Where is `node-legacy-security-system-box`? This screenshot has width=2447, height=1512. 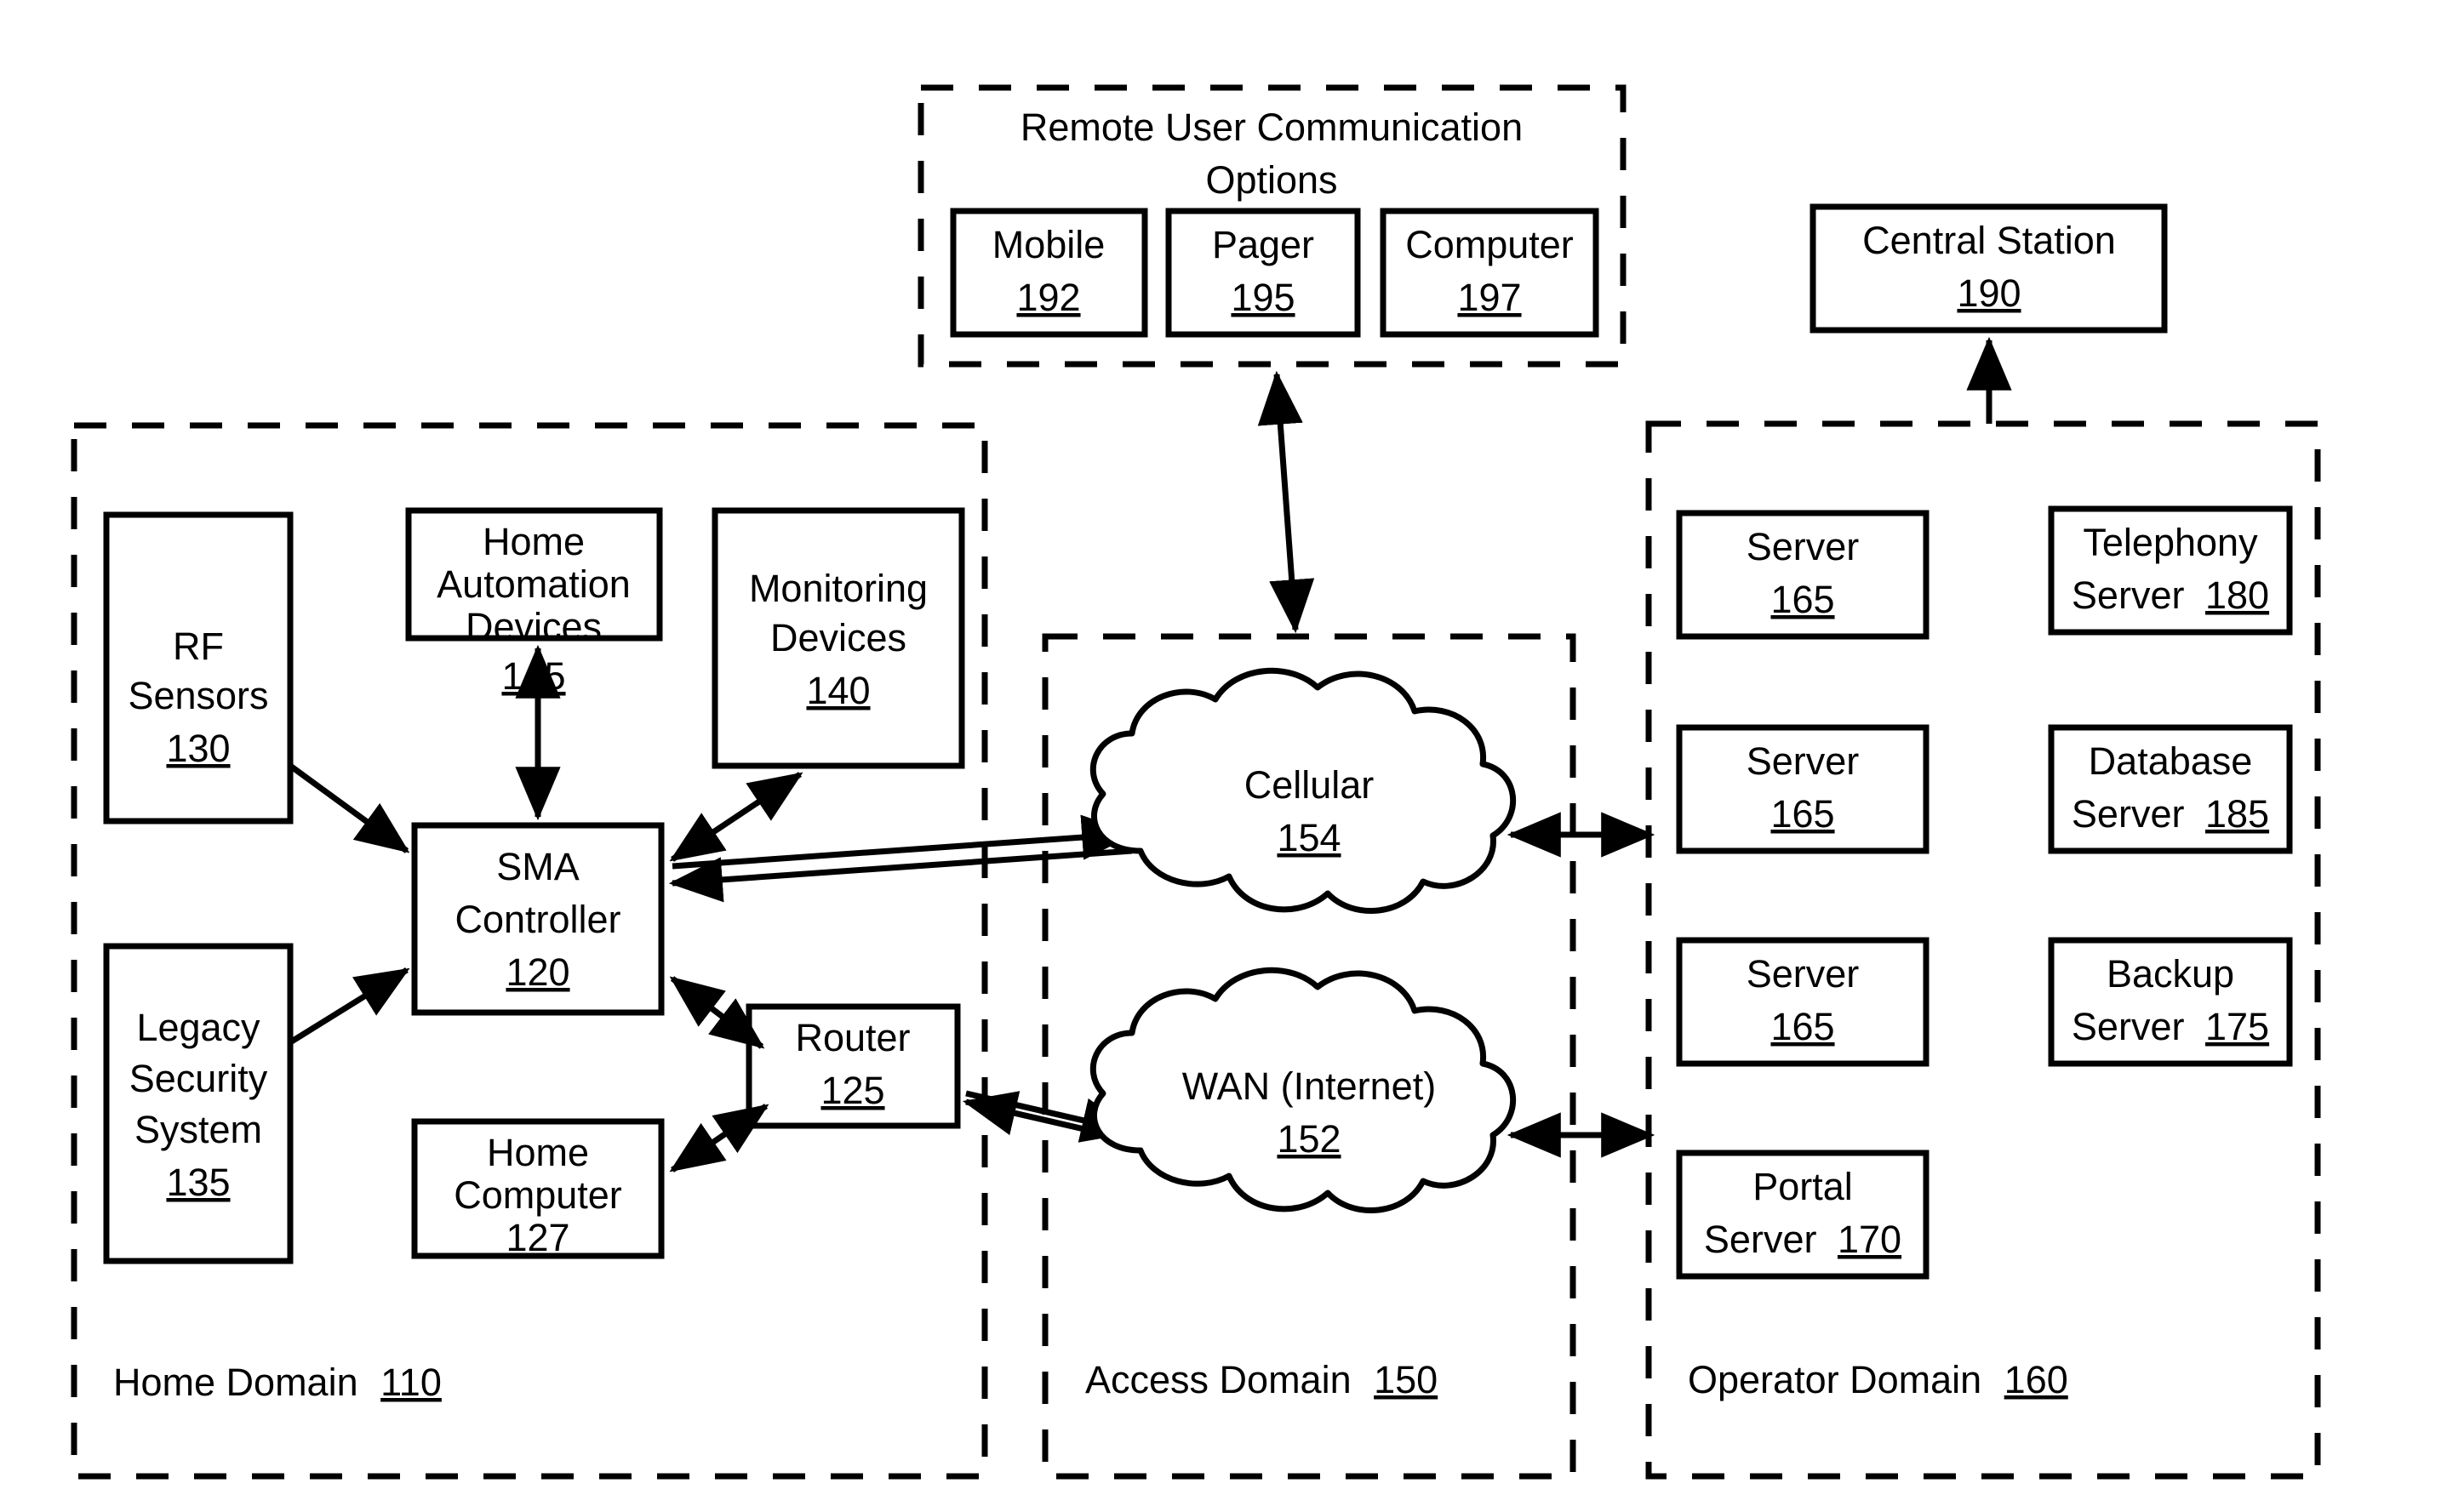
node-legacy-security-system-box is located at coordinates (198, 1103).